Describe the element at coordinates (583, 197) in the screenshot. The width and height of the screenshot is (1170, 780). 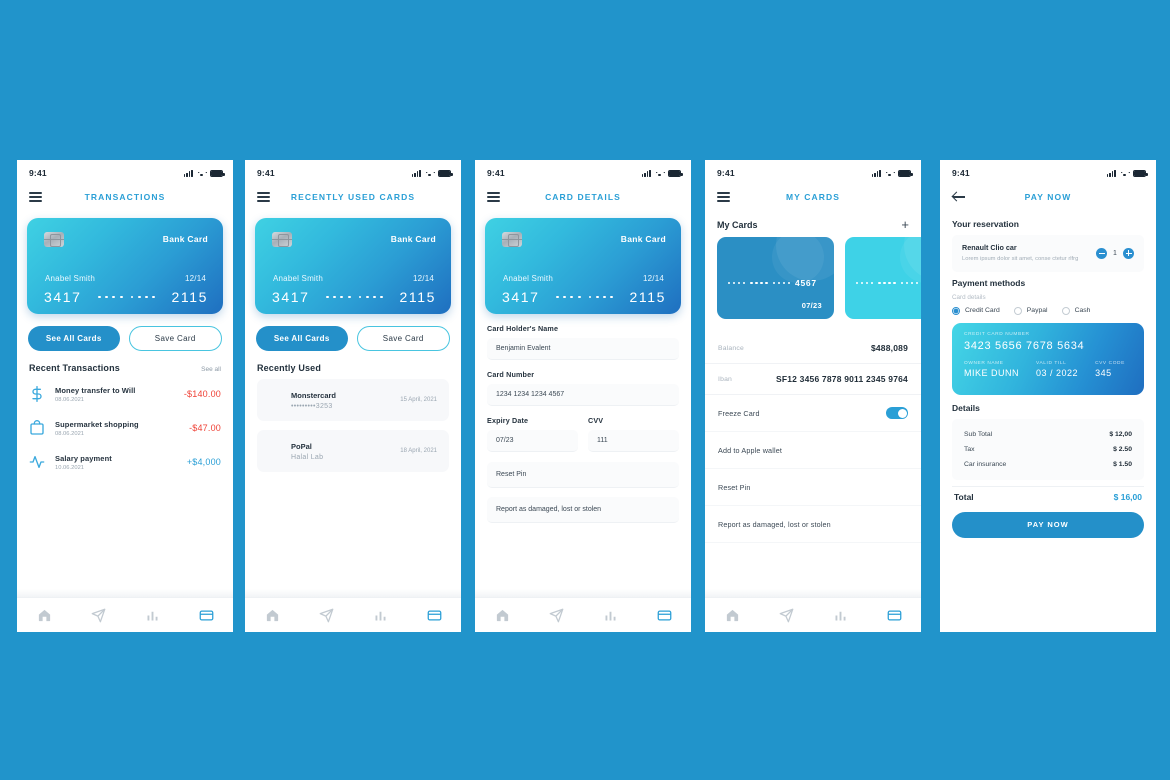
I see `page-title: CARD DETAILS` at that location.